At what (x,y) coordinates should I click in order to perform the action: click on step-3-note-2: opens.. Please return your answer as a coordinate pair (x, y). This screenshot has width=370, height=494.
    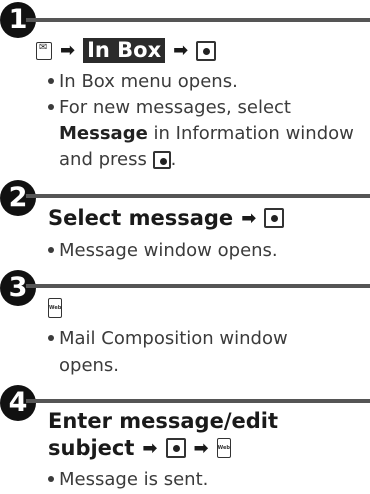
    Looking at the image, I should click on (89, 365).